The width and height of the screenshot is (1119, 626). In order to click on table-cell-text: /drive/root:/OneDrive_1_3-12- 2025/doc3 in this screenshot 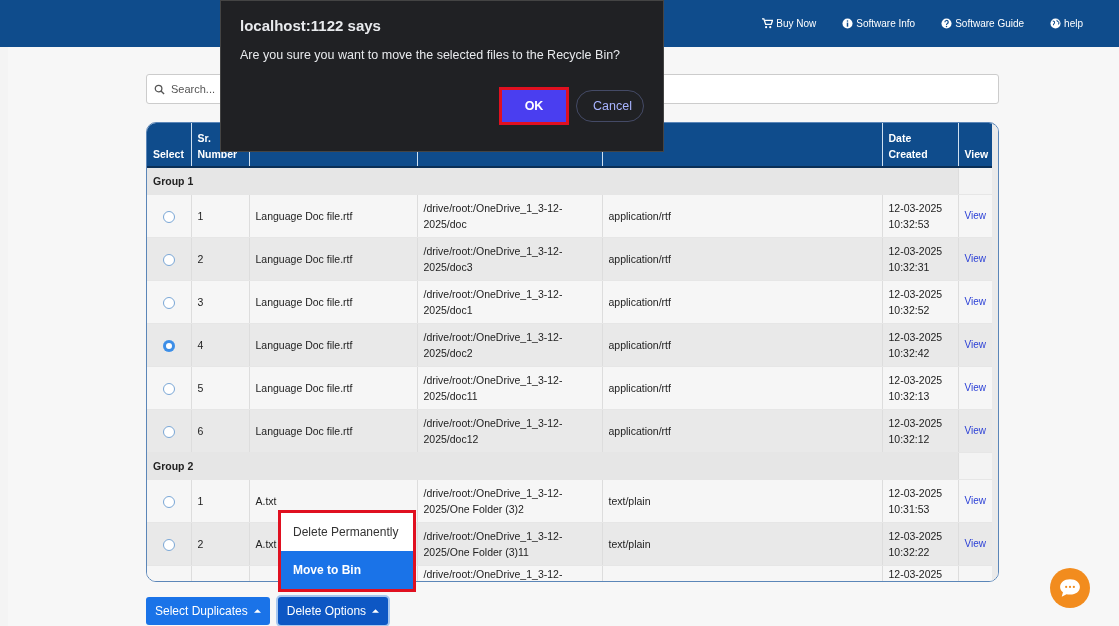, I will do `click(493, 259)`.